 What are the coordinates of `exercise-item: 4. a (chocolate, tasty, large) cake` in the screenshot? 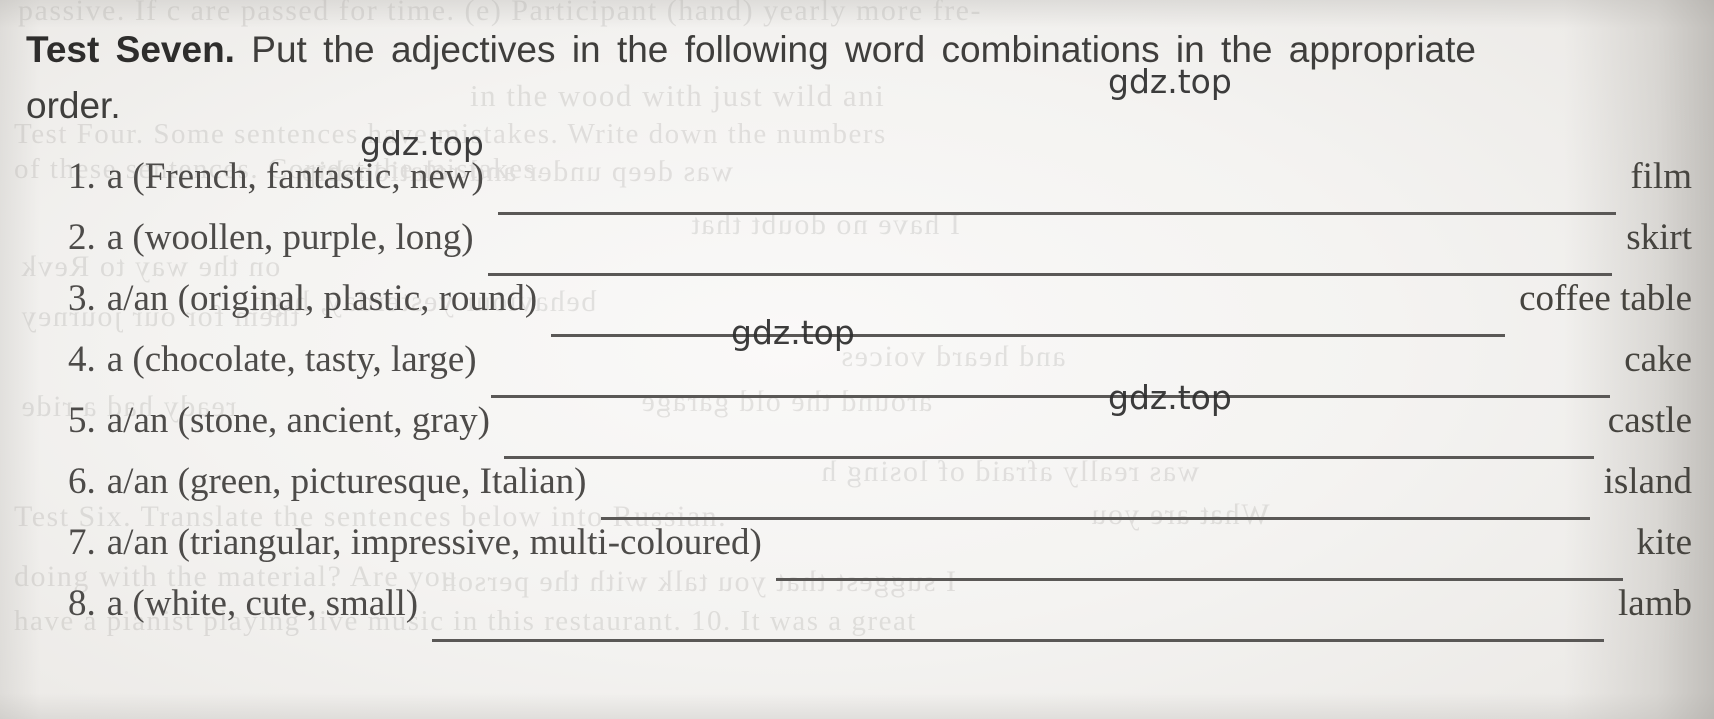 It's located at (857, 371).